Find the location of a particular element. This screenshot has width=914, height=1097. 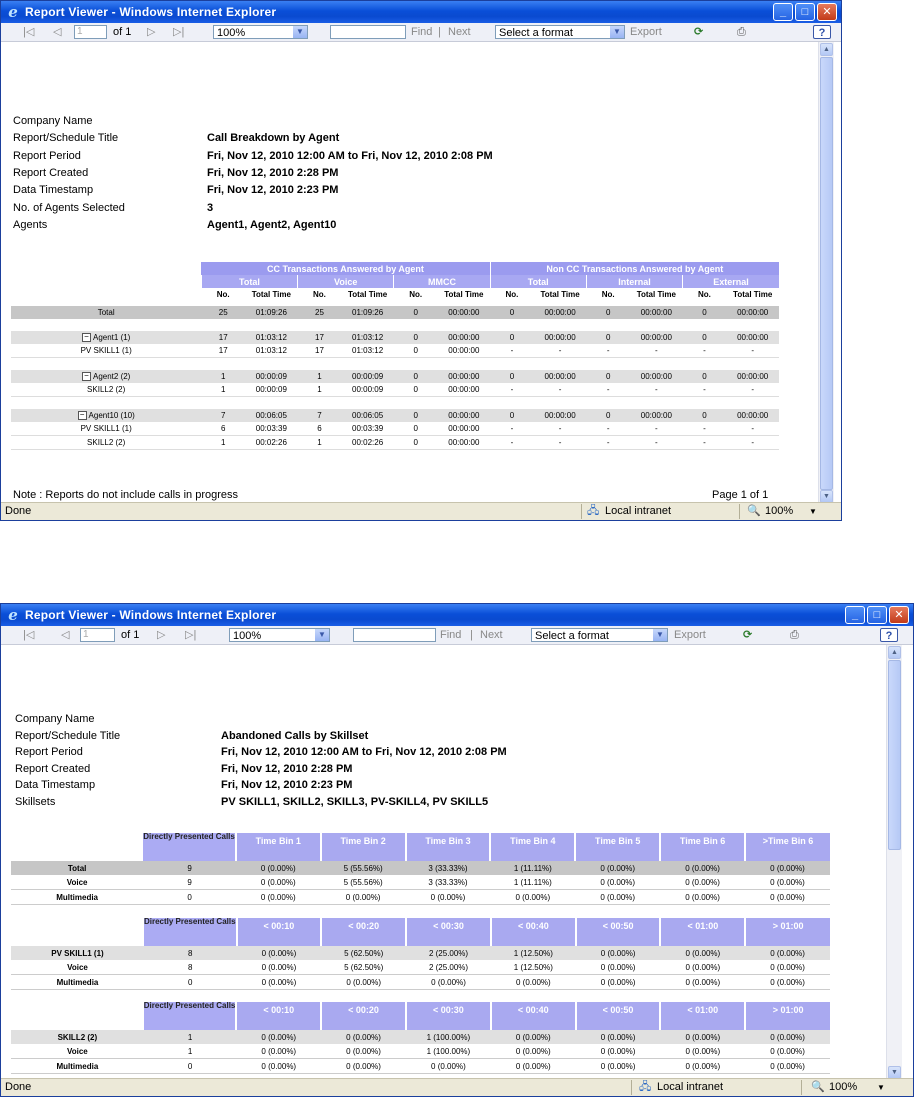

table-cell: 1 is located at coordinates (223, 390).